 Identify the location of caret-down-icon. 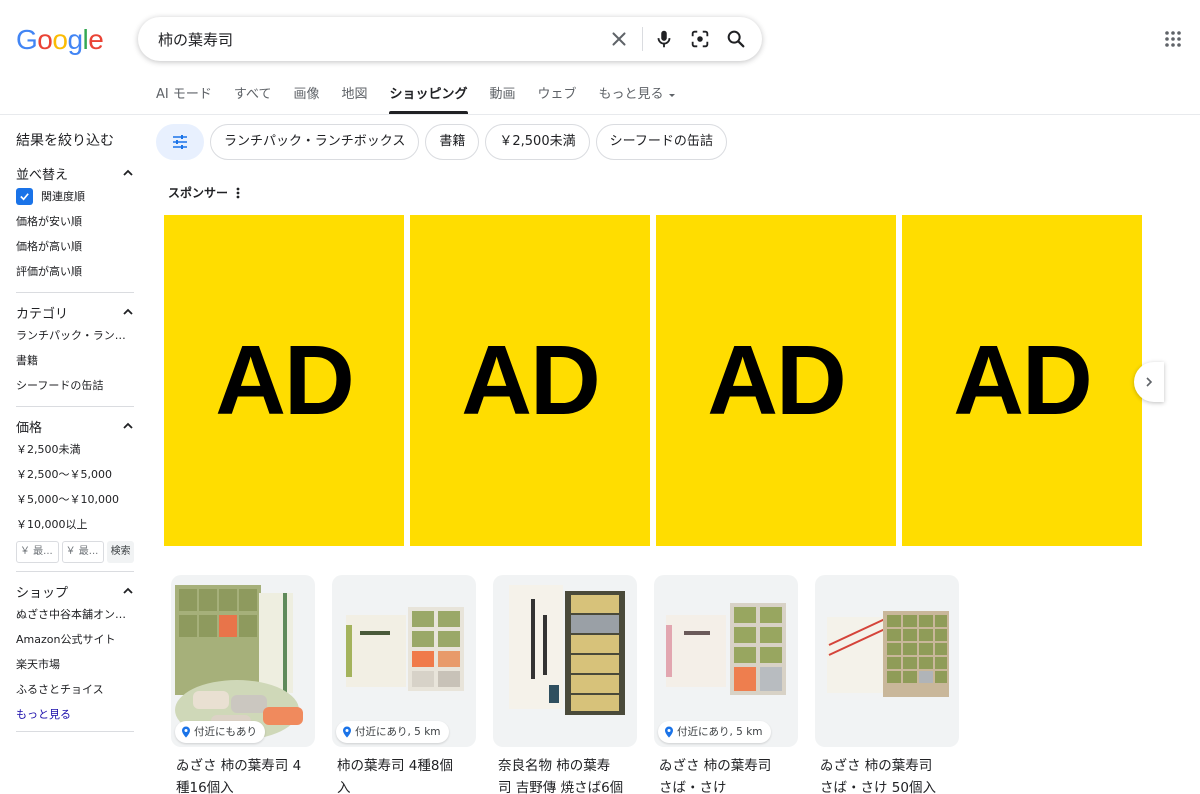
(671, 95).